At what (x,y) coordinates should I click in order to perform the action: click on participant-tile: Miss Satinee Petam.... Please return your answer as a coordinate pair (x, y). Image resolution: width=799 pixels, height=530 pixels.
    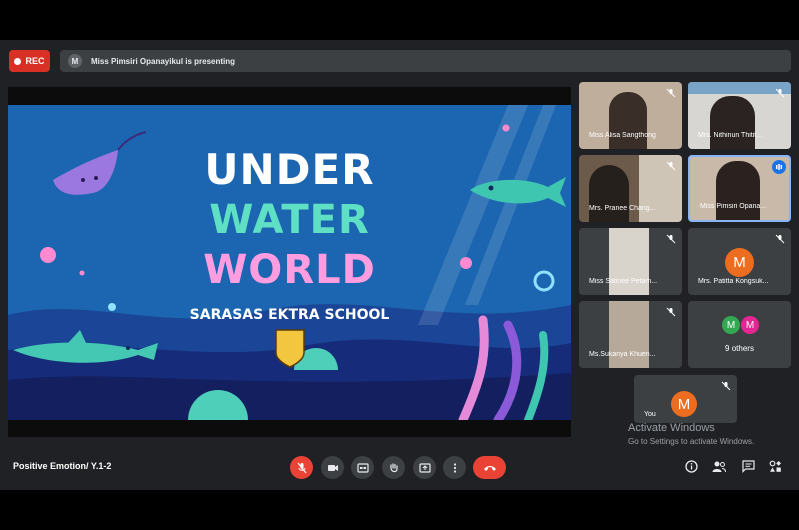
    Looking at the image, I should click on (630, 261).